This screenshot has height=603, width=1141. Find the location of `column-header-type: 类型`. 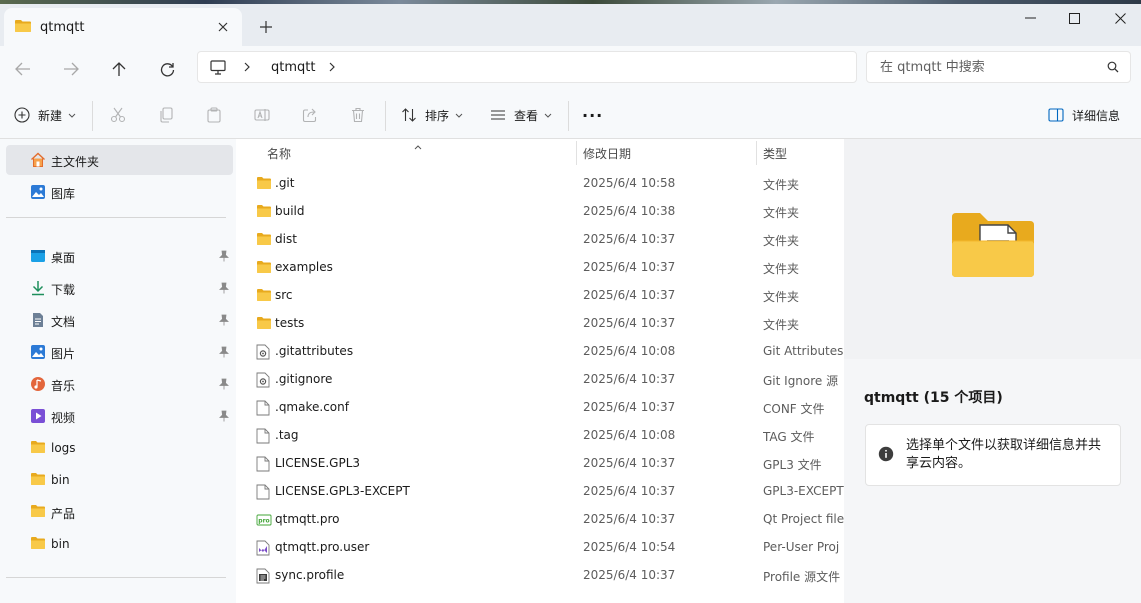

column-header-type: 类型 is located at coordinates (775, 153).